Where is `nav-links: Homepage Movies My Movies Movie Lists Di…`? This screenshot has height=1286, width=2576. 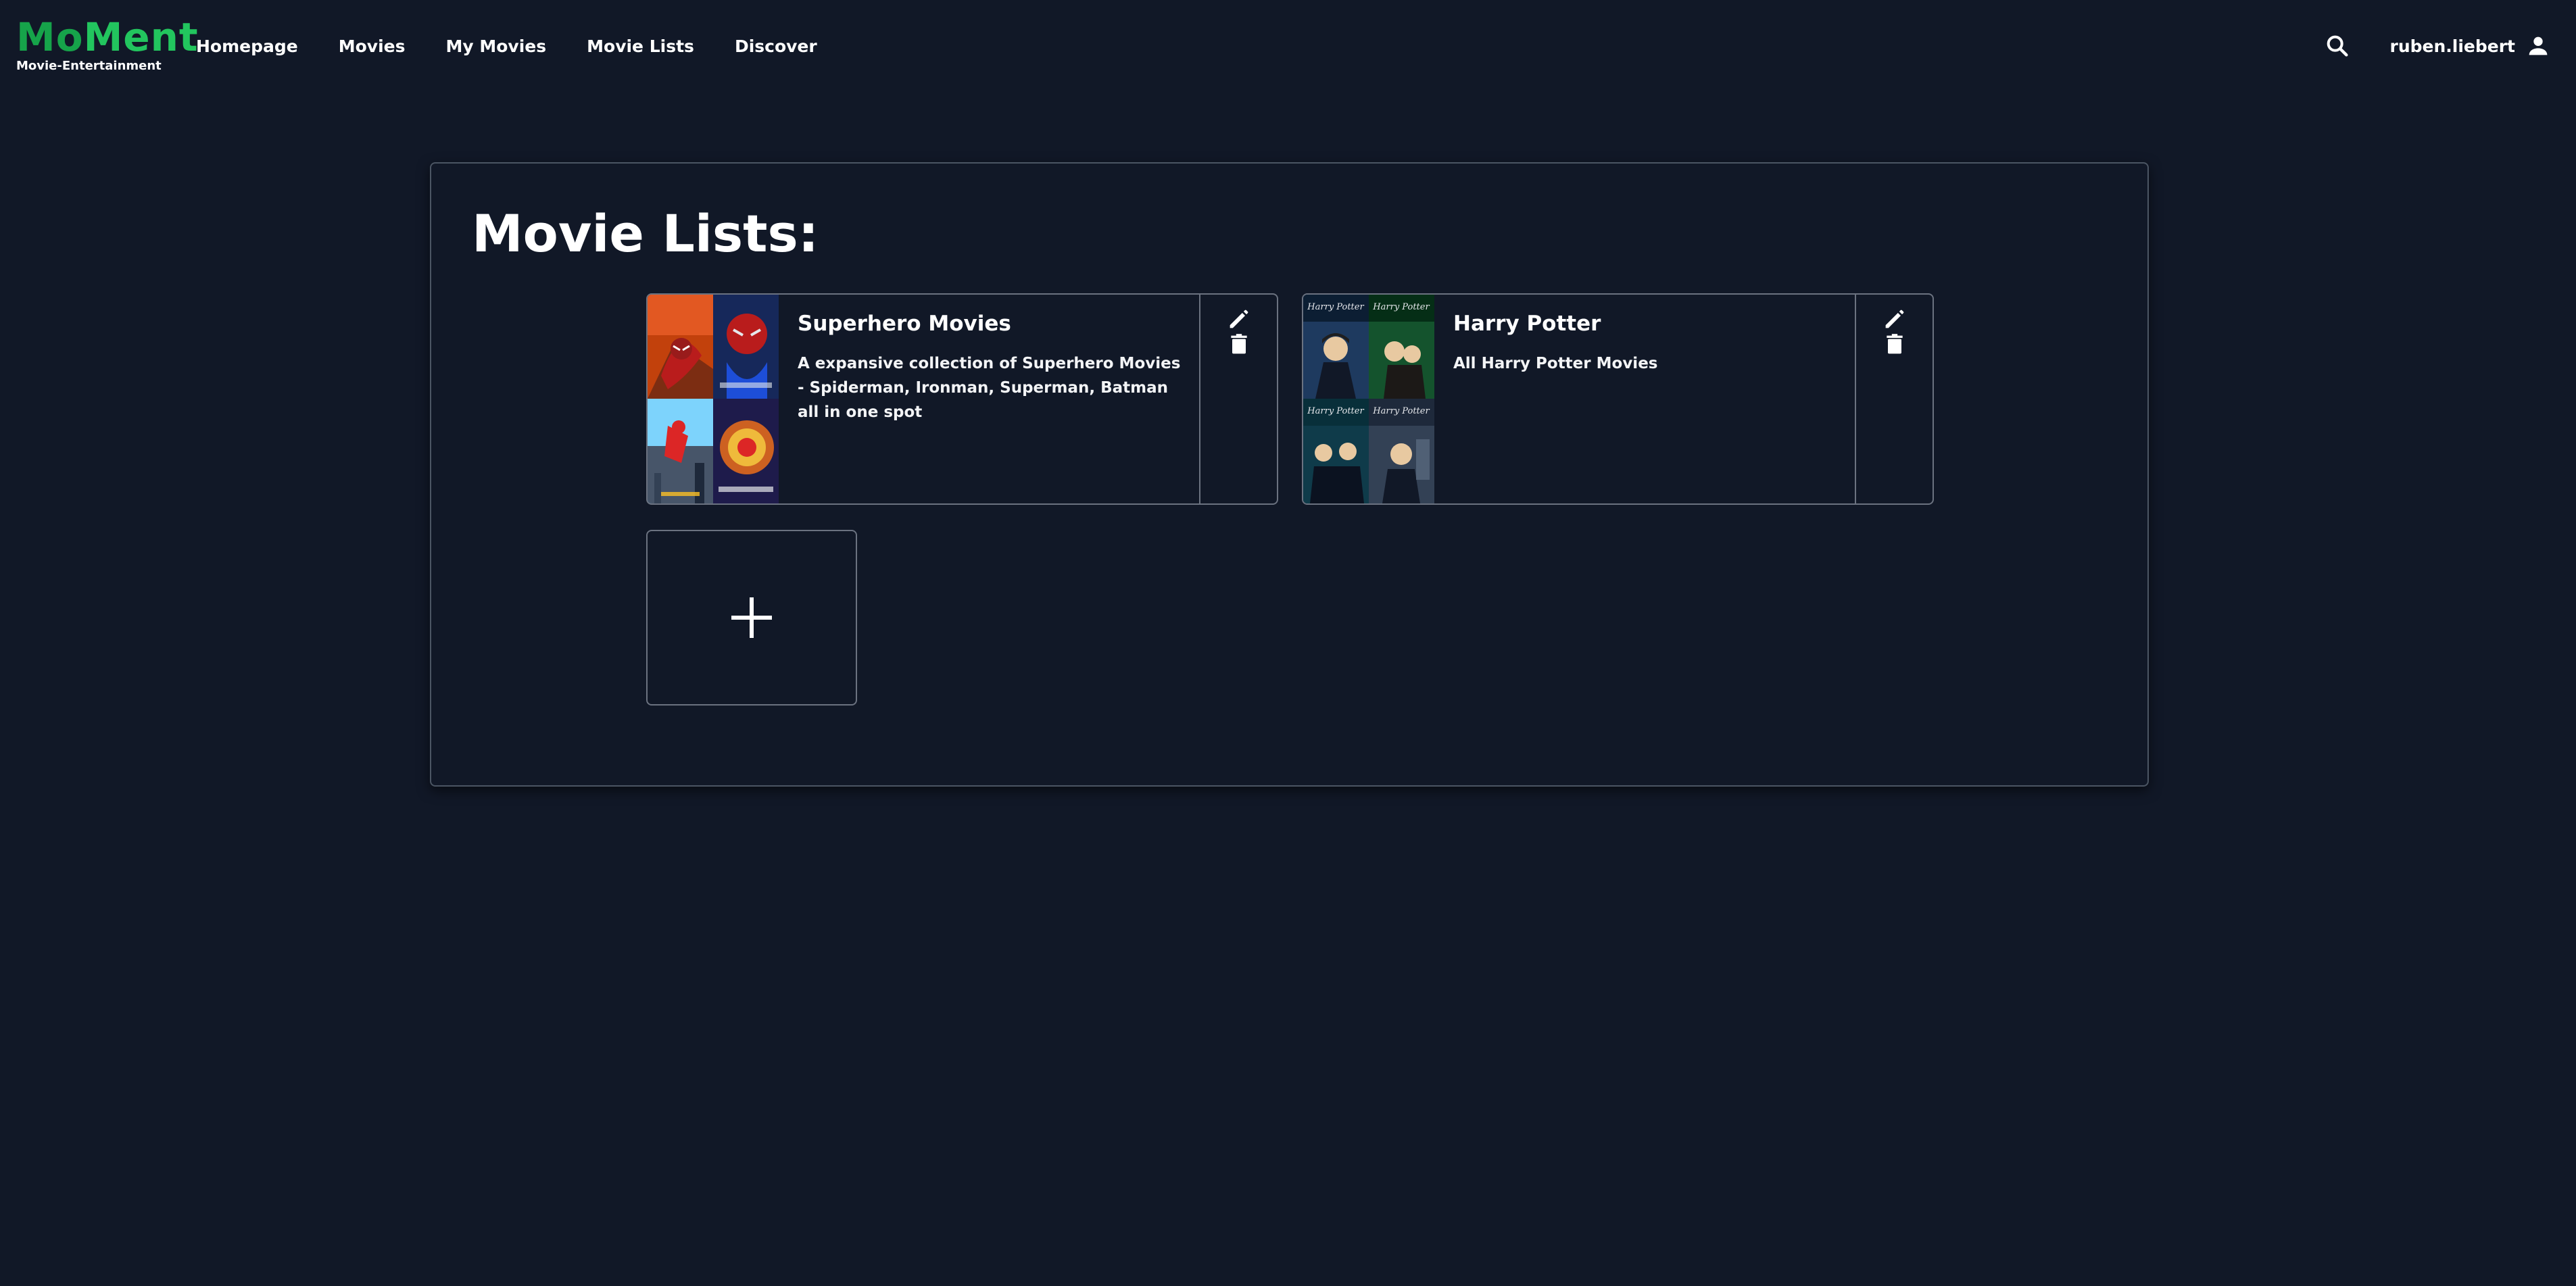
nav-links: Homepage Movies My Movies Movie Lists Di… is located at coordinates (527, 46).